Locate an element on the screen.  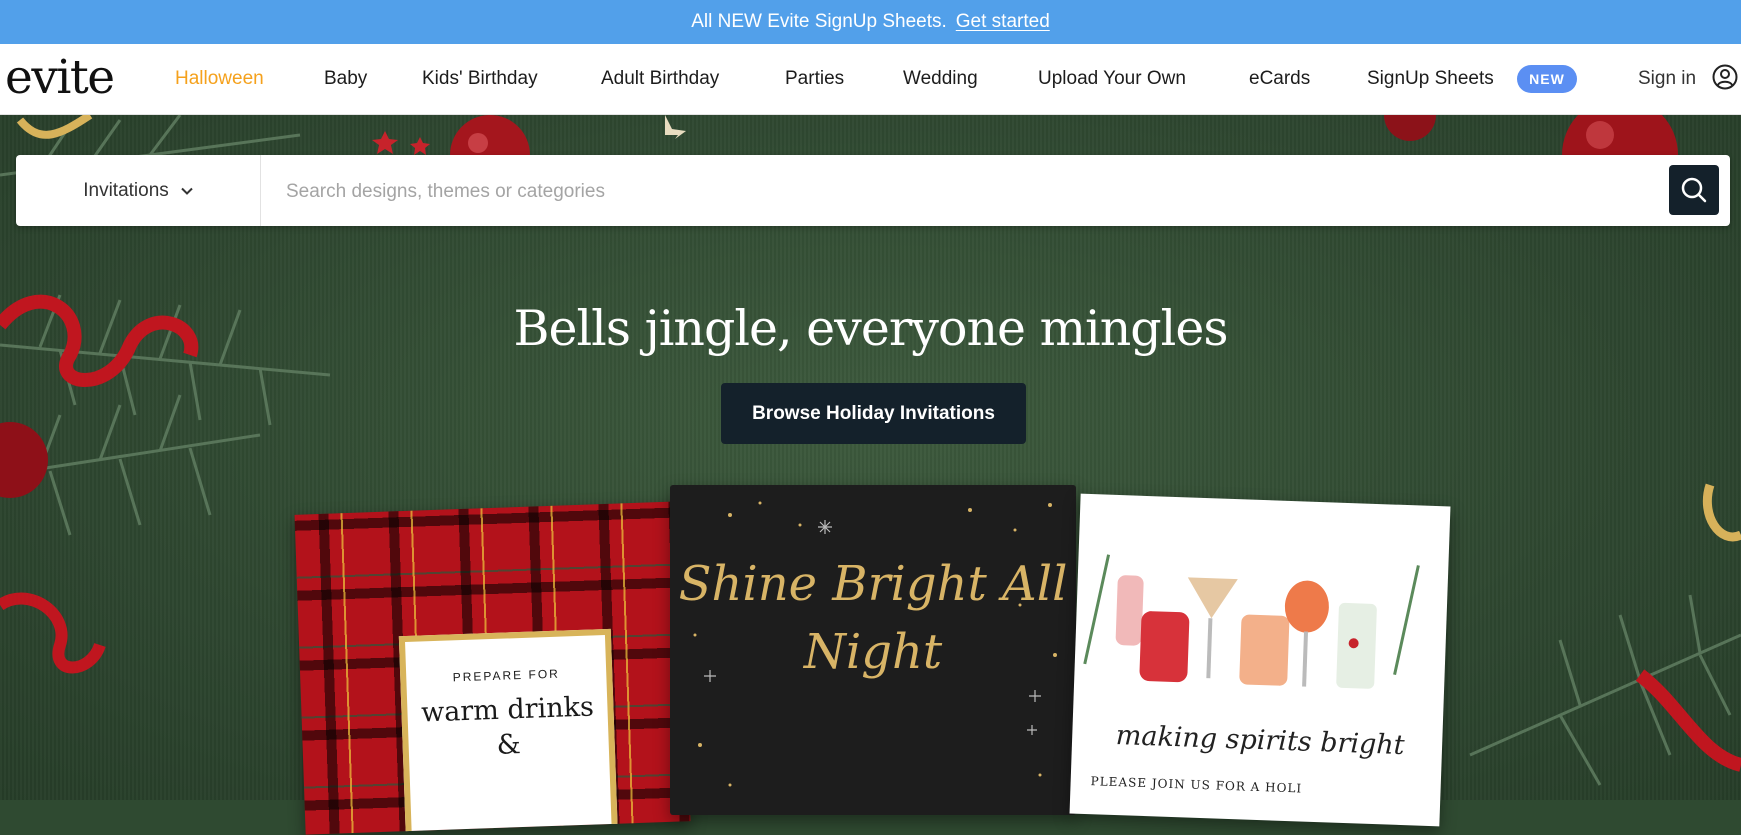
new-badge: NEW is located at coordinates (1547, 79).